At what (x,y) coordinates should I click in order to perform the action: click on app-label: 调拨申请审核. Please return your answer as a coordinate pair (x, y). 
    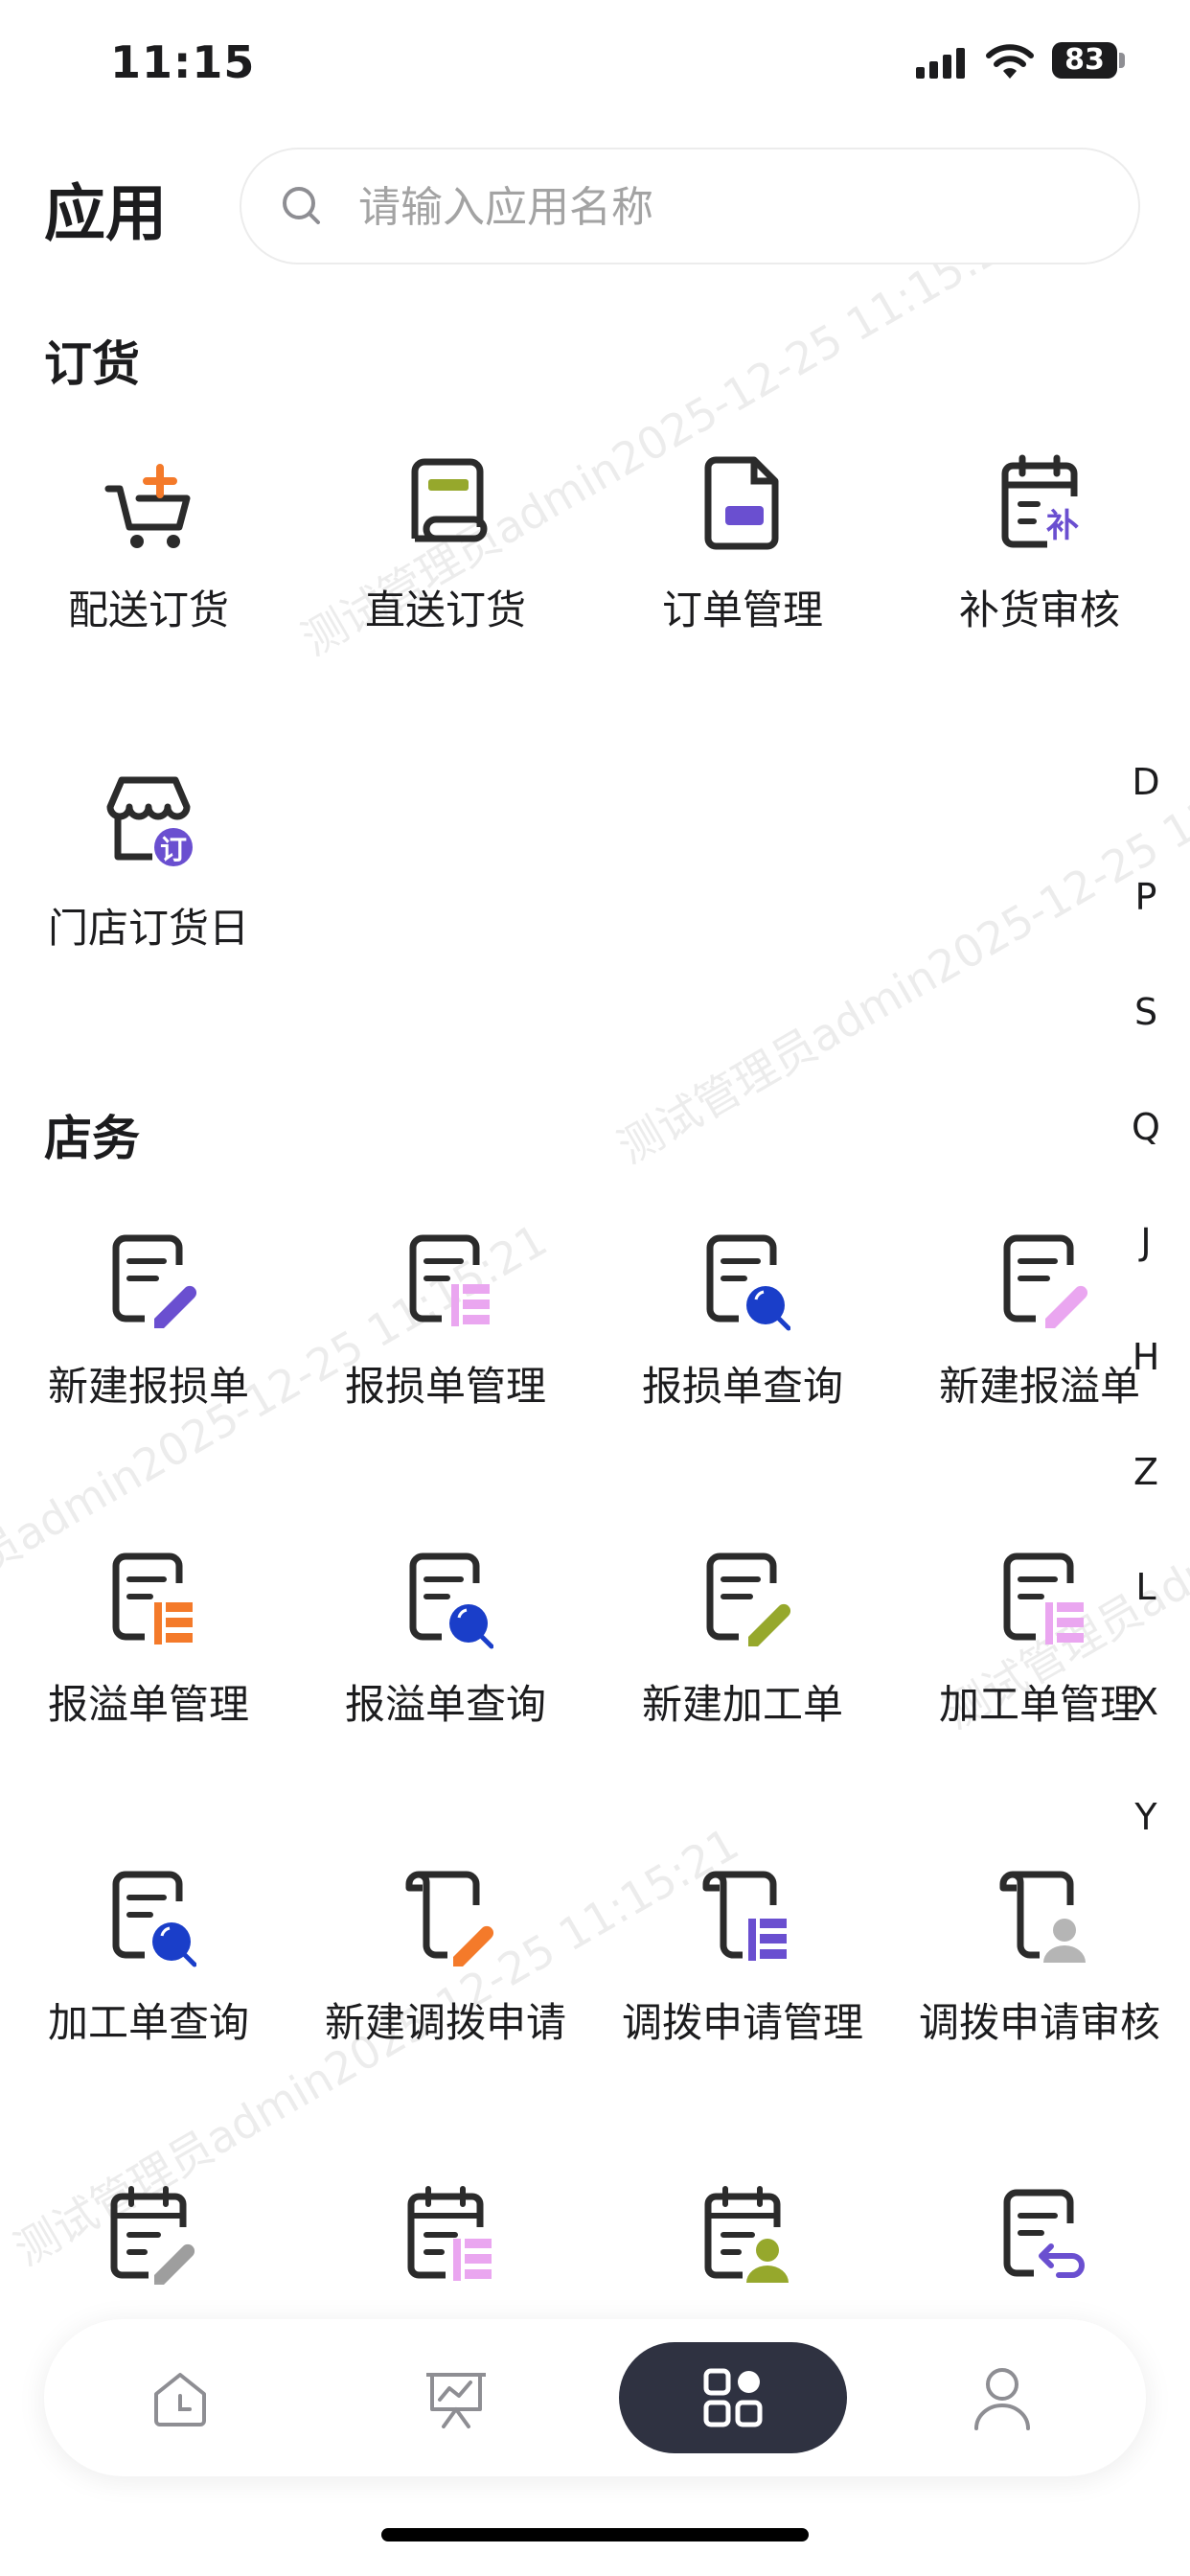
    Looking at the image, I should click on (1039, 2022).